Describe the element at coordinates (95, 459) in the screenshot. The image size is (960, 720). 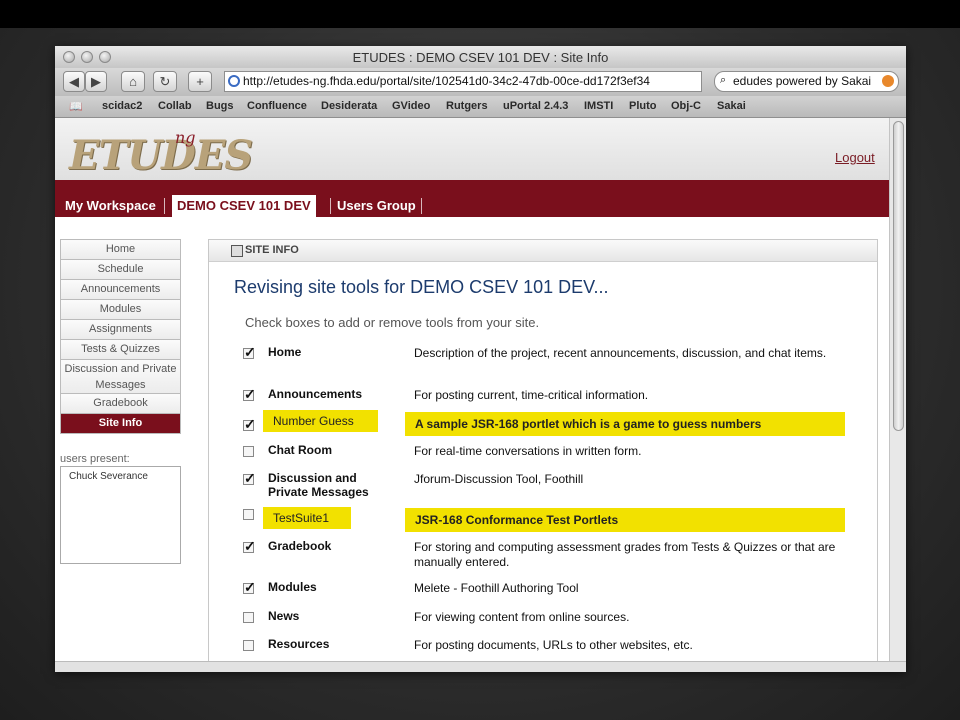
I see `users-present-label: users present:` at that location.